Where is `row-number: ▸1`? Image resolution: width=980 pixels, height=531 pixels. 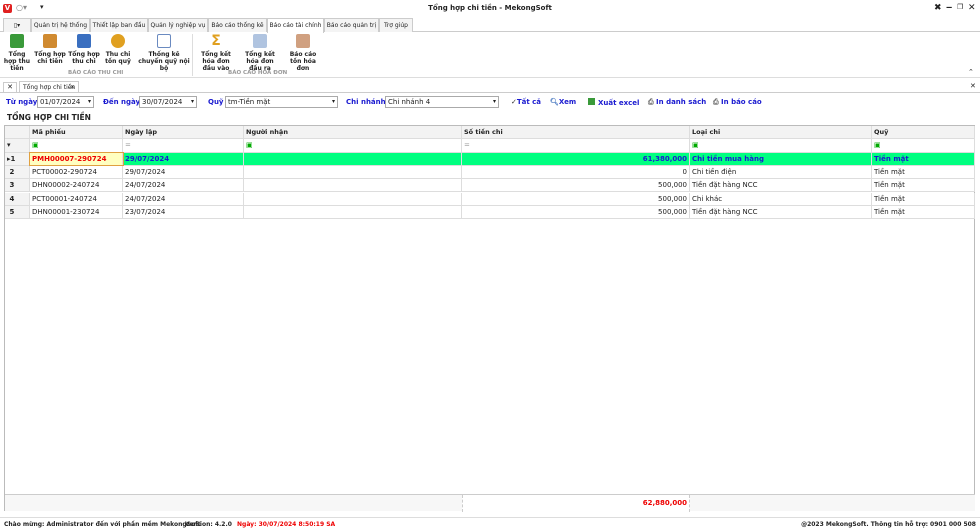
row-number: ▸1 is located at coordinates (17, 158).